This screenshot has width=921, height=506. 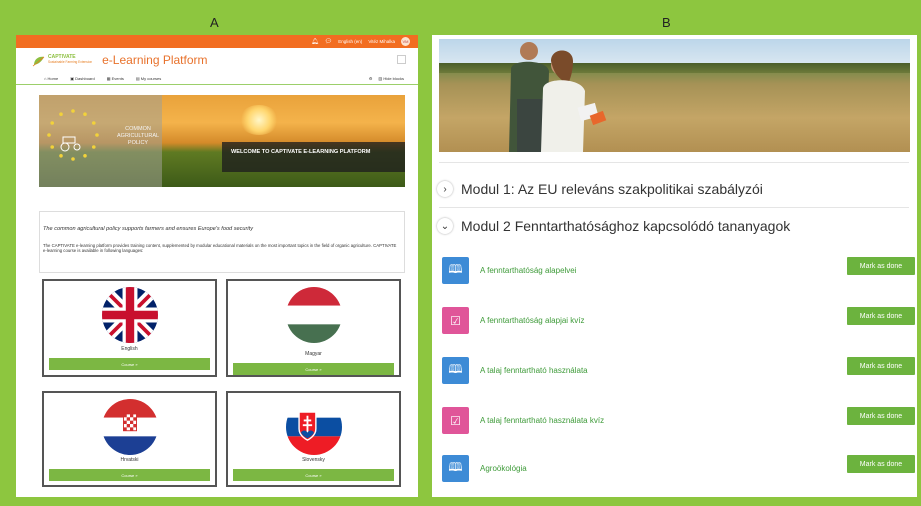 What do you see at coordinates (115, 78) in the screenshot?
I see `nav-item-events: ▦ Events` at bounding box center [115, 78].